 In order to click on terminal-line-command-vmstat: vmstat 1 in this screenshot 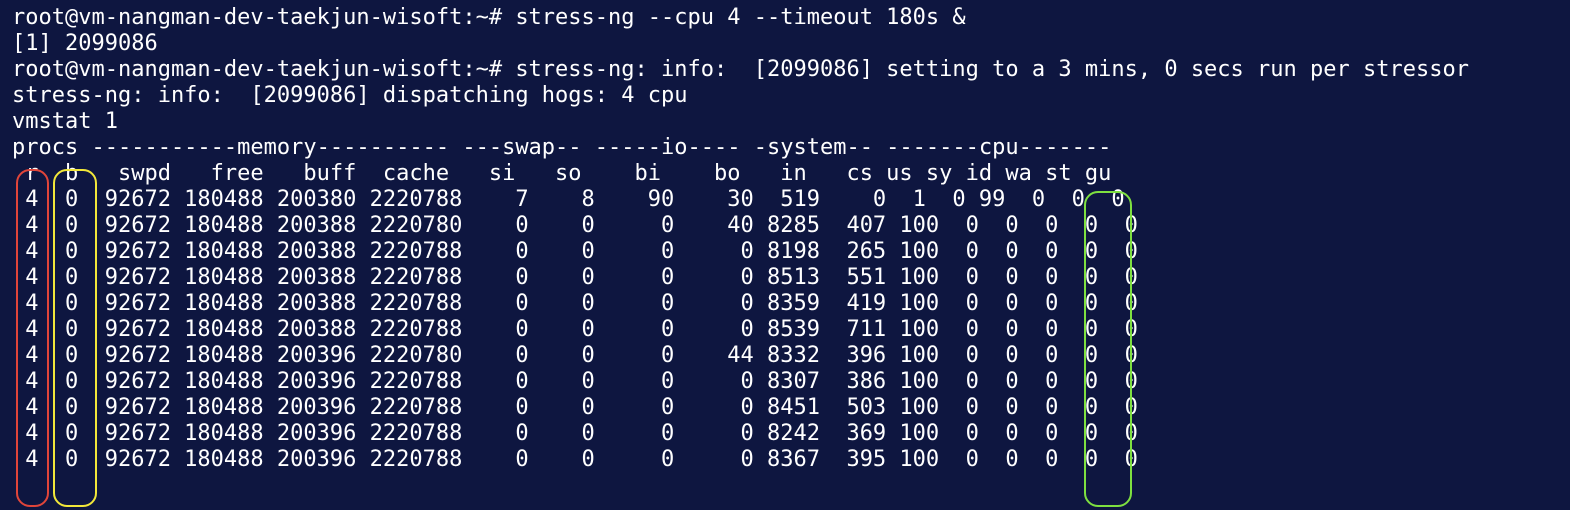, I will do `click(65, 121)`.